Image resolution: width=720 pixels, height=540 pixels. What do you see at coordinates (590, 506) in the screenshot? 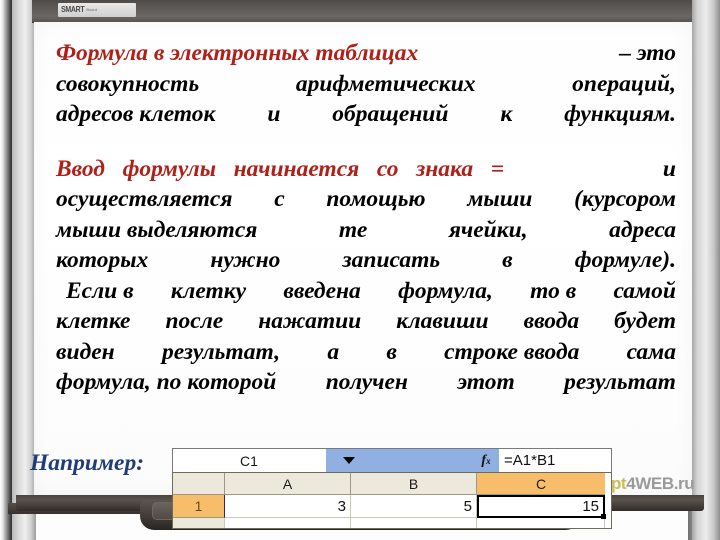
I see `cell-c1-value: 15` at bounding box center [590, 506].